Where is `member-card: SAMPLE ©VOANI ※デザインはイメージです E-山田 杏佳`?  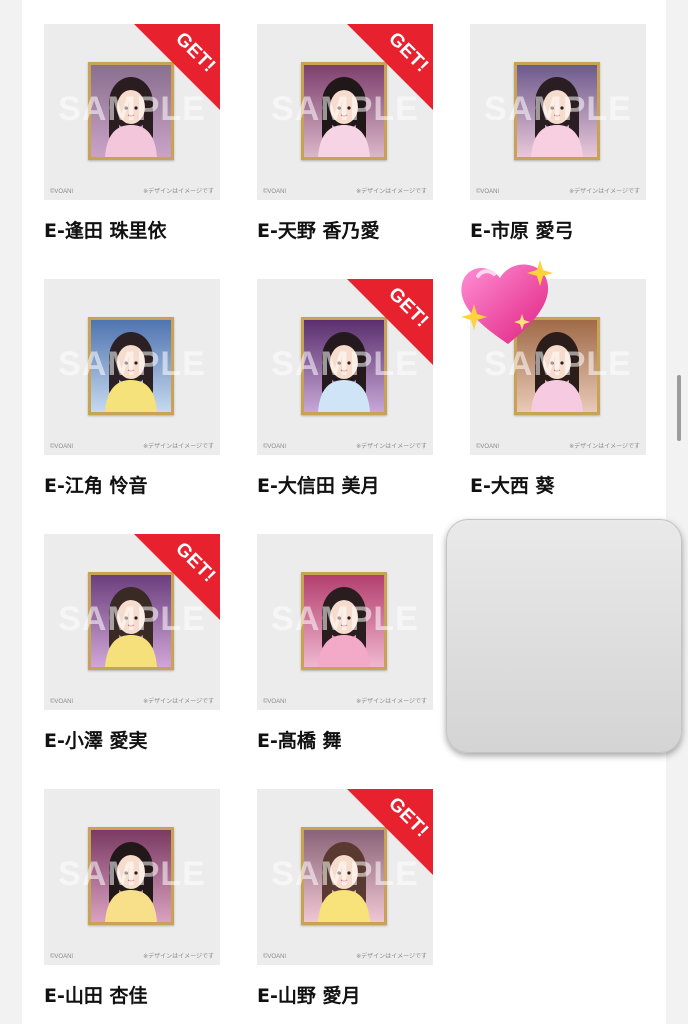 member-card: SAMPLE ©VOANI ※デザインはイメージです E-山田 杏佳 is located at coordinates (132, 898).